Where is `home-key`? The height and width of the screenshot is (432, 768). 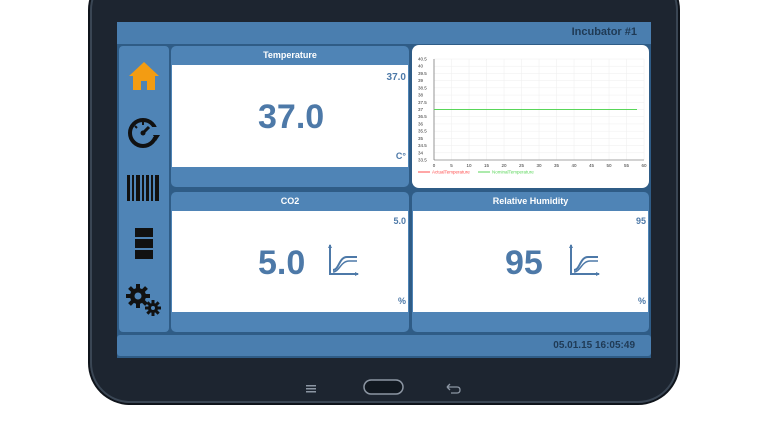 home-key is located at coordinates (383, 387).